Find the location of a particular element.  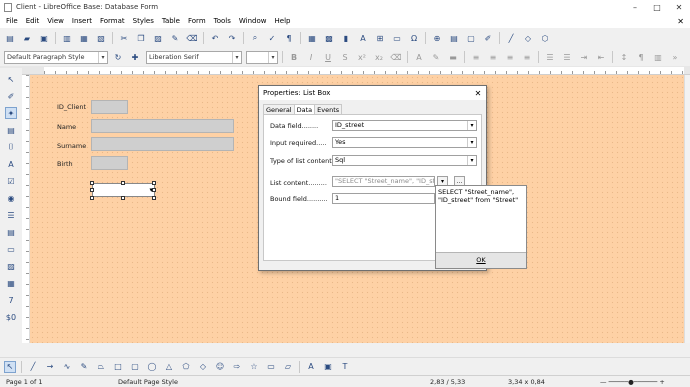

fontwork-icon: A is located at coordinates (311, 367).